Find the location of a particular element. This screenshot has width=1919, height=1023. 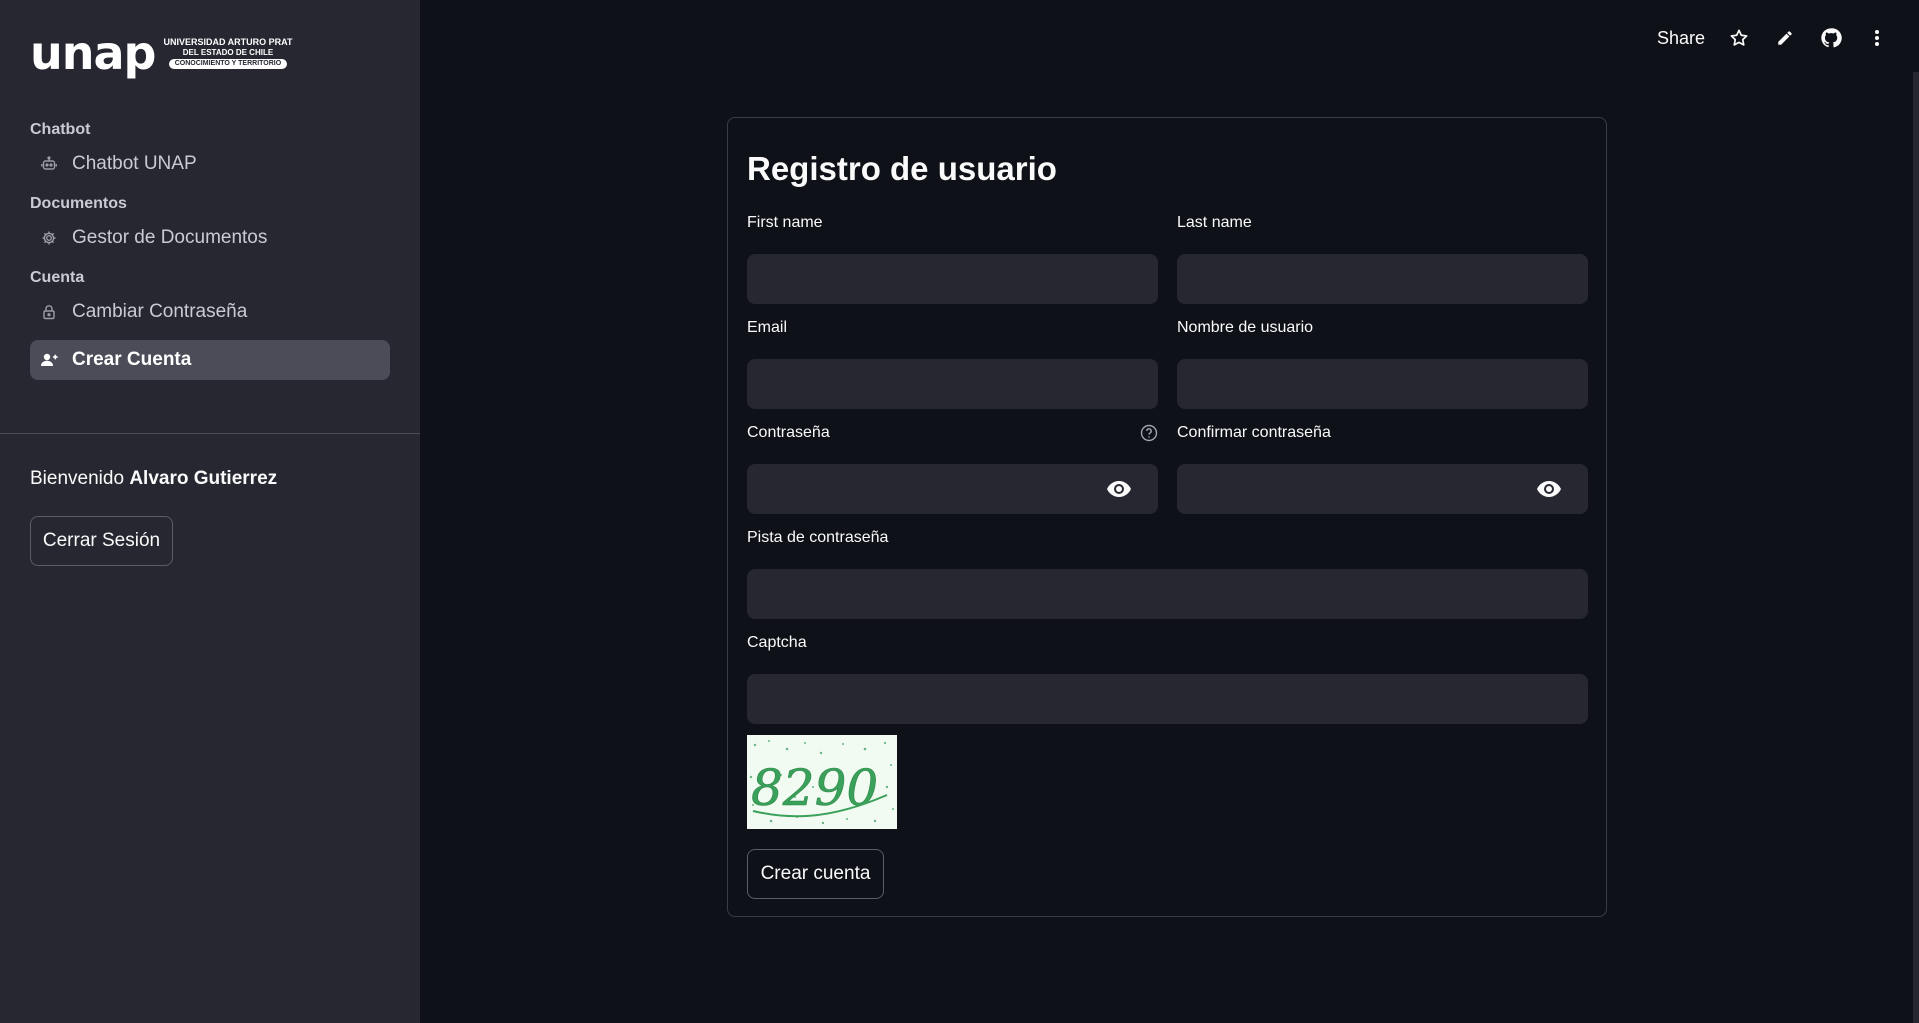

password-field: Contraseña is located at coordinates (952, 469).